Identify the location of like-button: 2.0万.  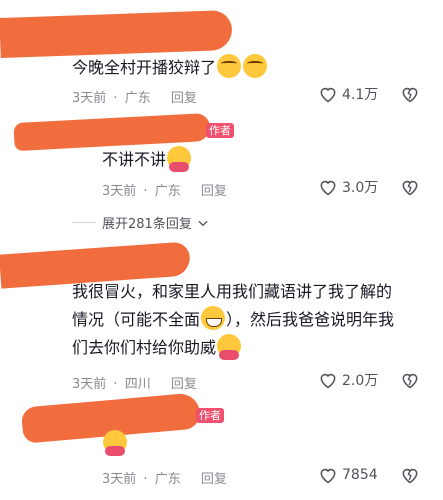
(348, 380).